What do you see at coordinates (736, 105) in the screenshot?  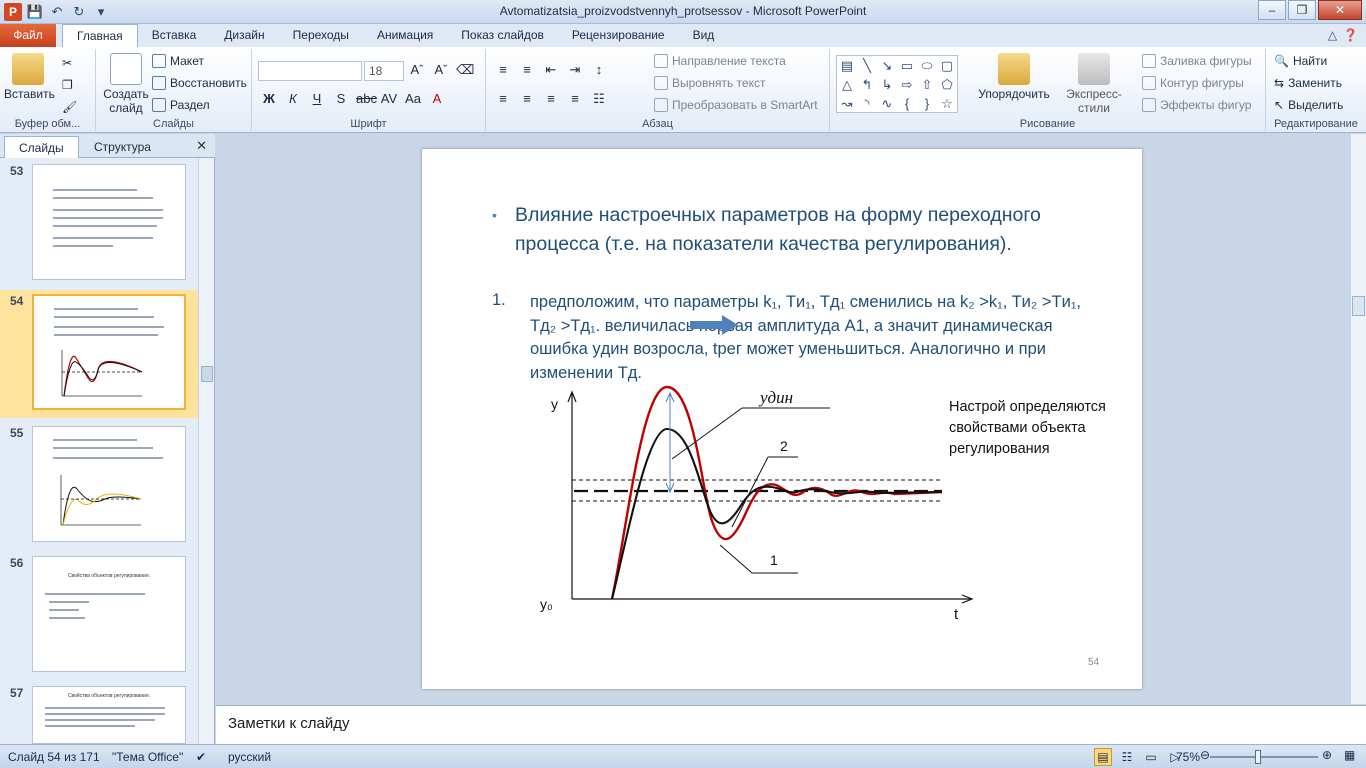 I see `smartart-button: Преобразовать в SmartArt` at bounding box center [736, 105].